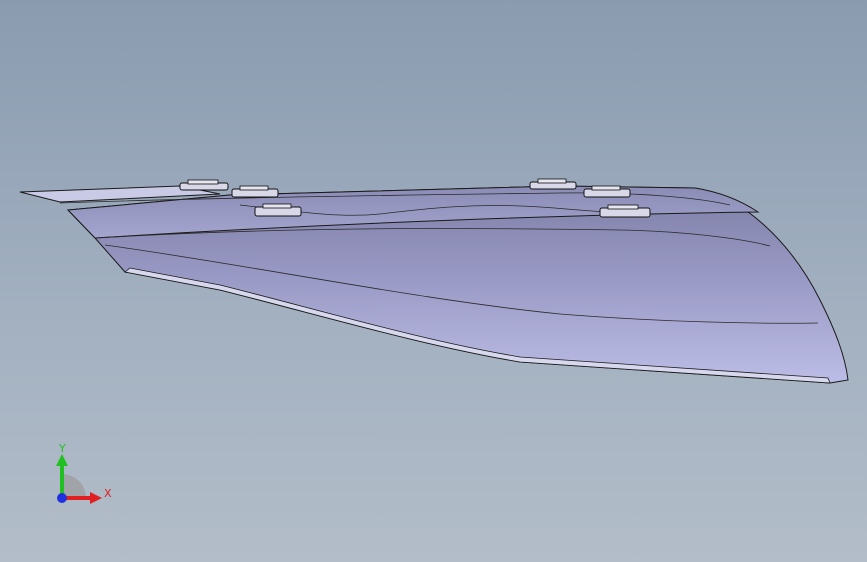 This screenshot has height=562, width=867. What do you see at coordinates (62, 498) in the screenshot?
I see `z-axis-dot` at bounding box center [62, 498].